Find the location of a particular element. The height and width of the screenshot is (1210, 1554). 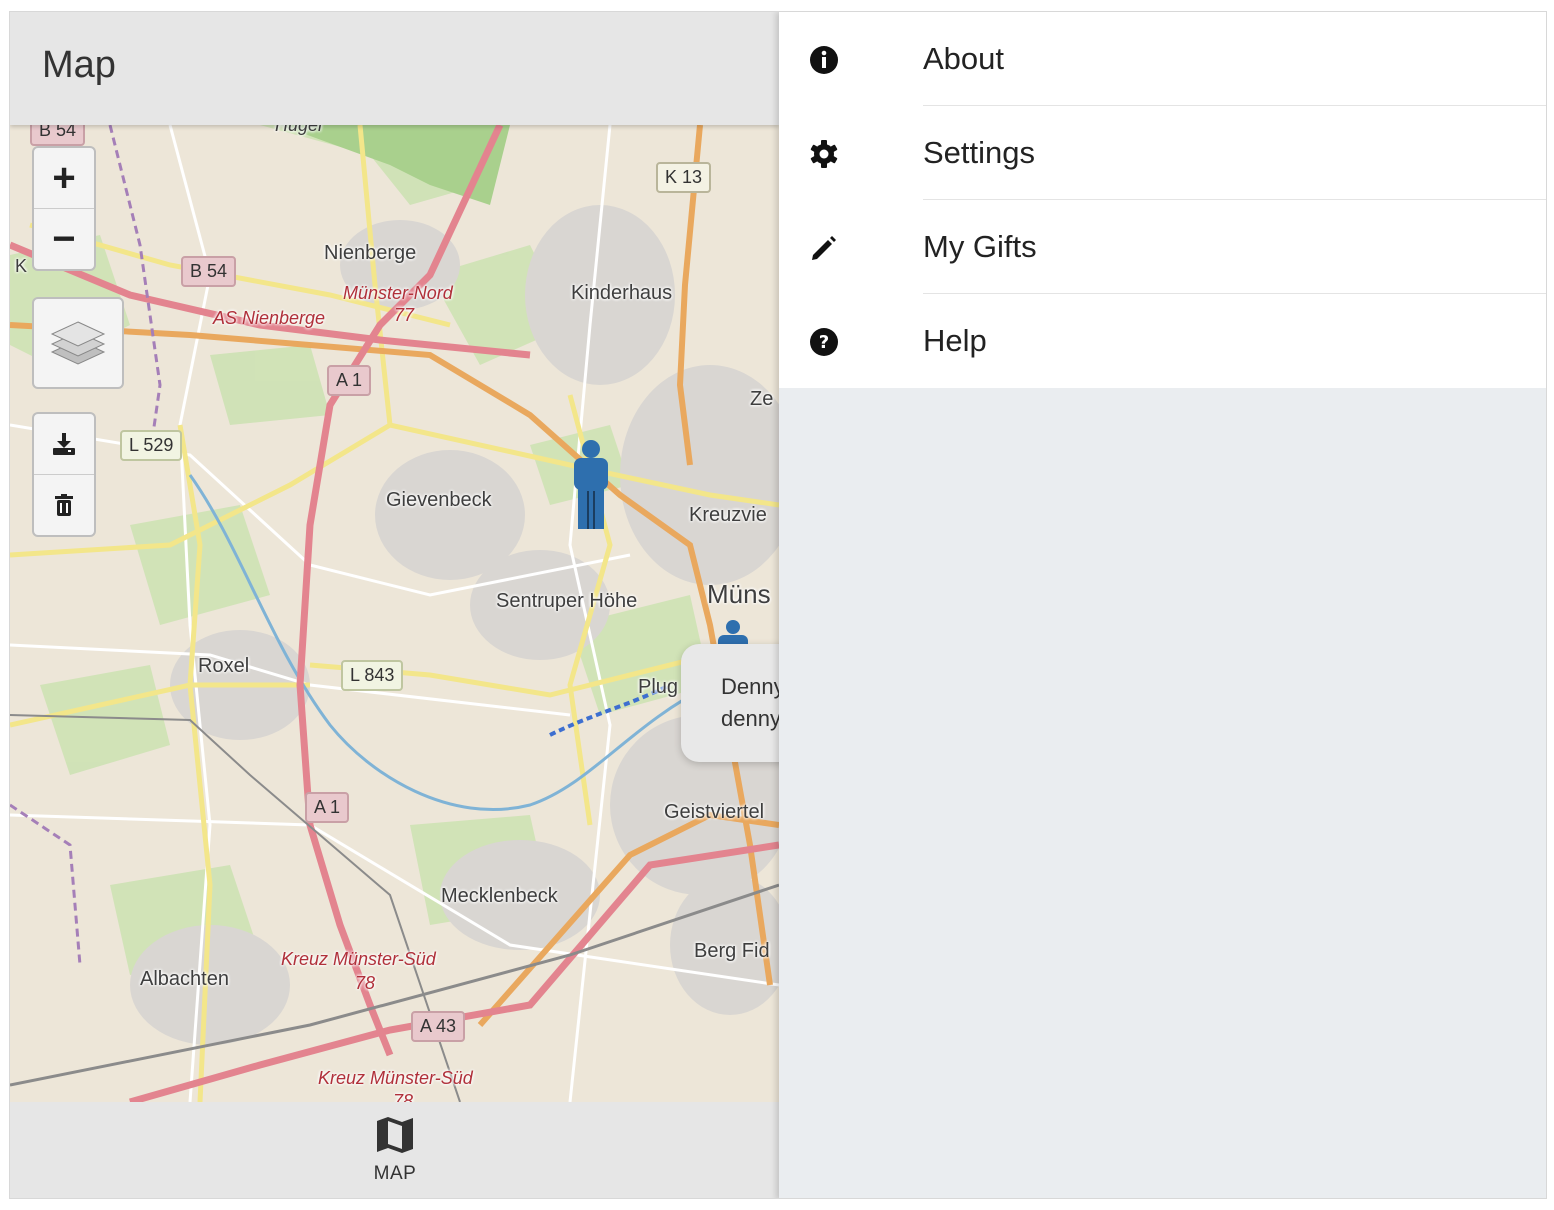

map-label-ze: Ze is located at coordinates (762, 399).